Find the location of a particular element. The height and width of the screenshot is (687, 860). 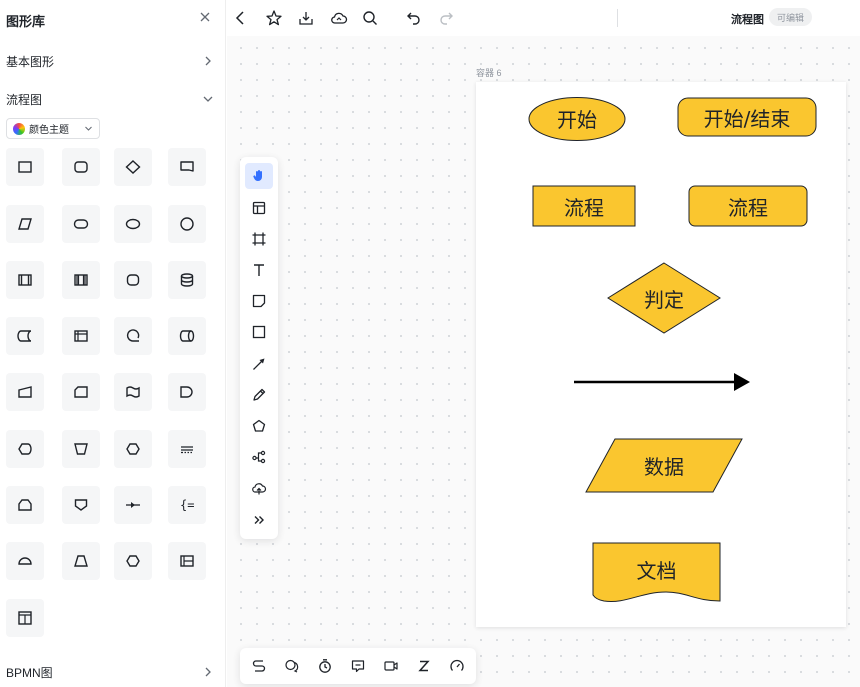

star-icon is located at coordinates (274, 18).